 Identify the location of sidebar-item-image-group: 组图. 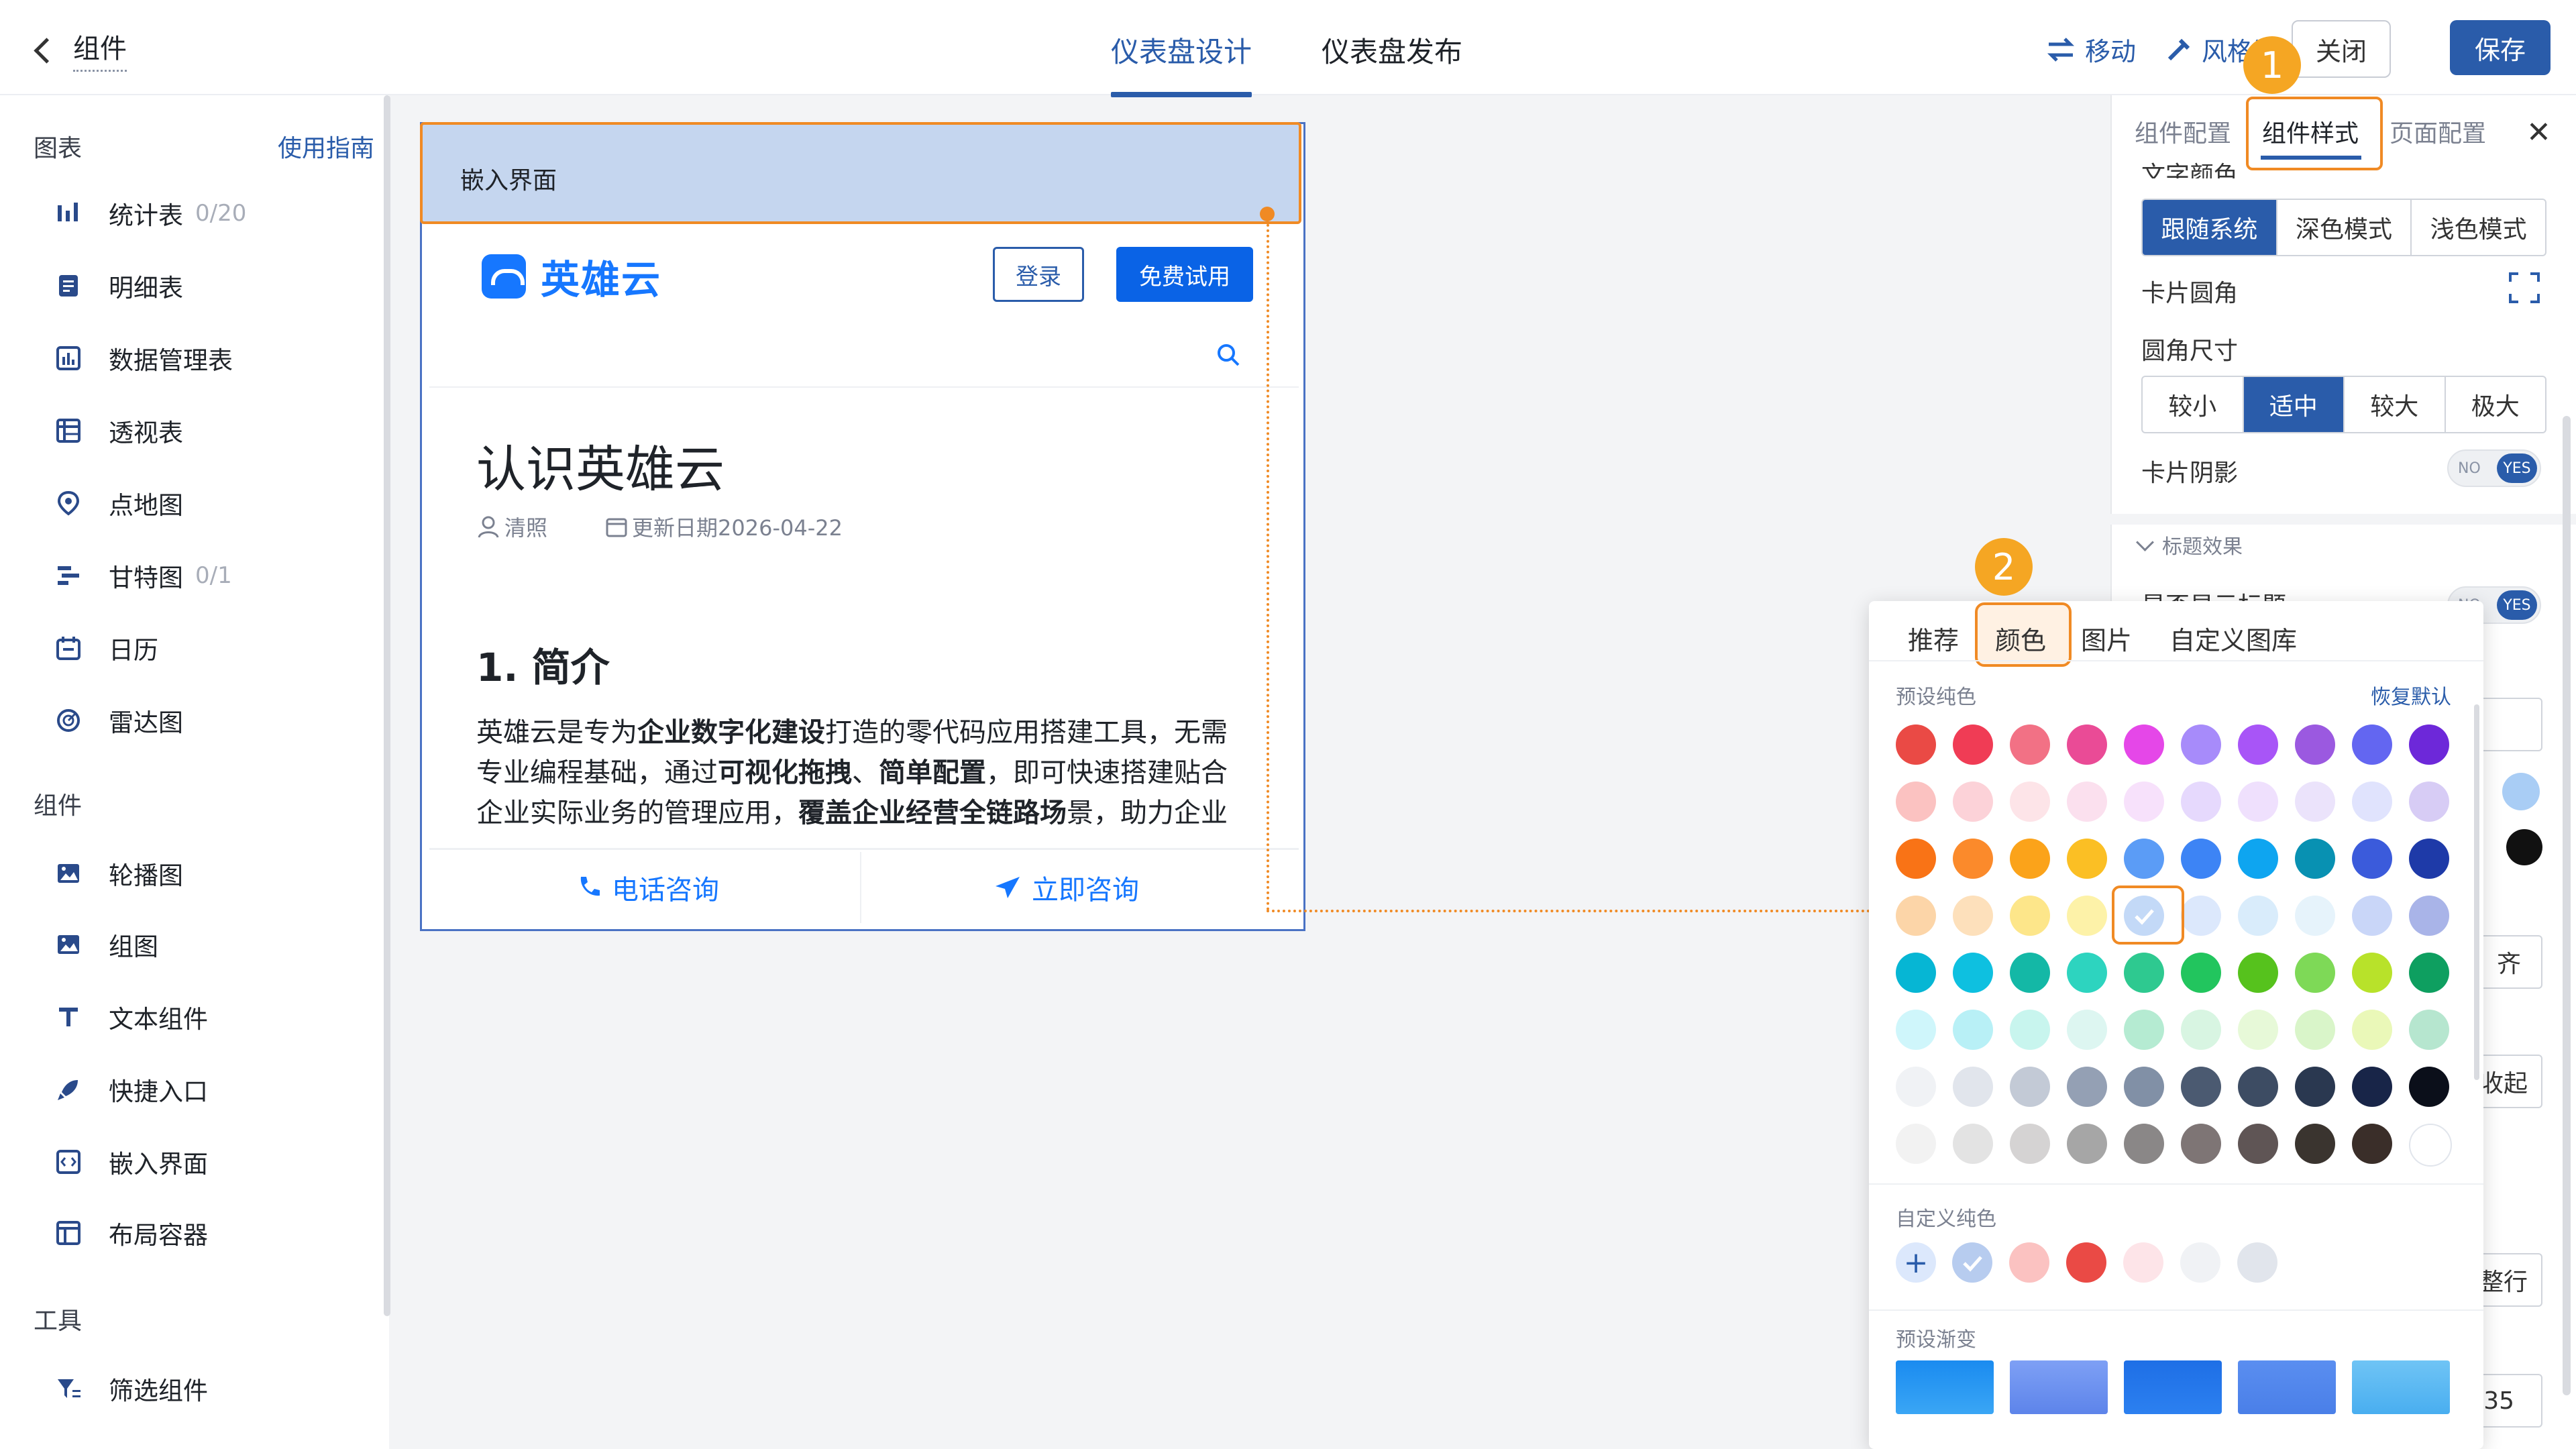
(106, 944).